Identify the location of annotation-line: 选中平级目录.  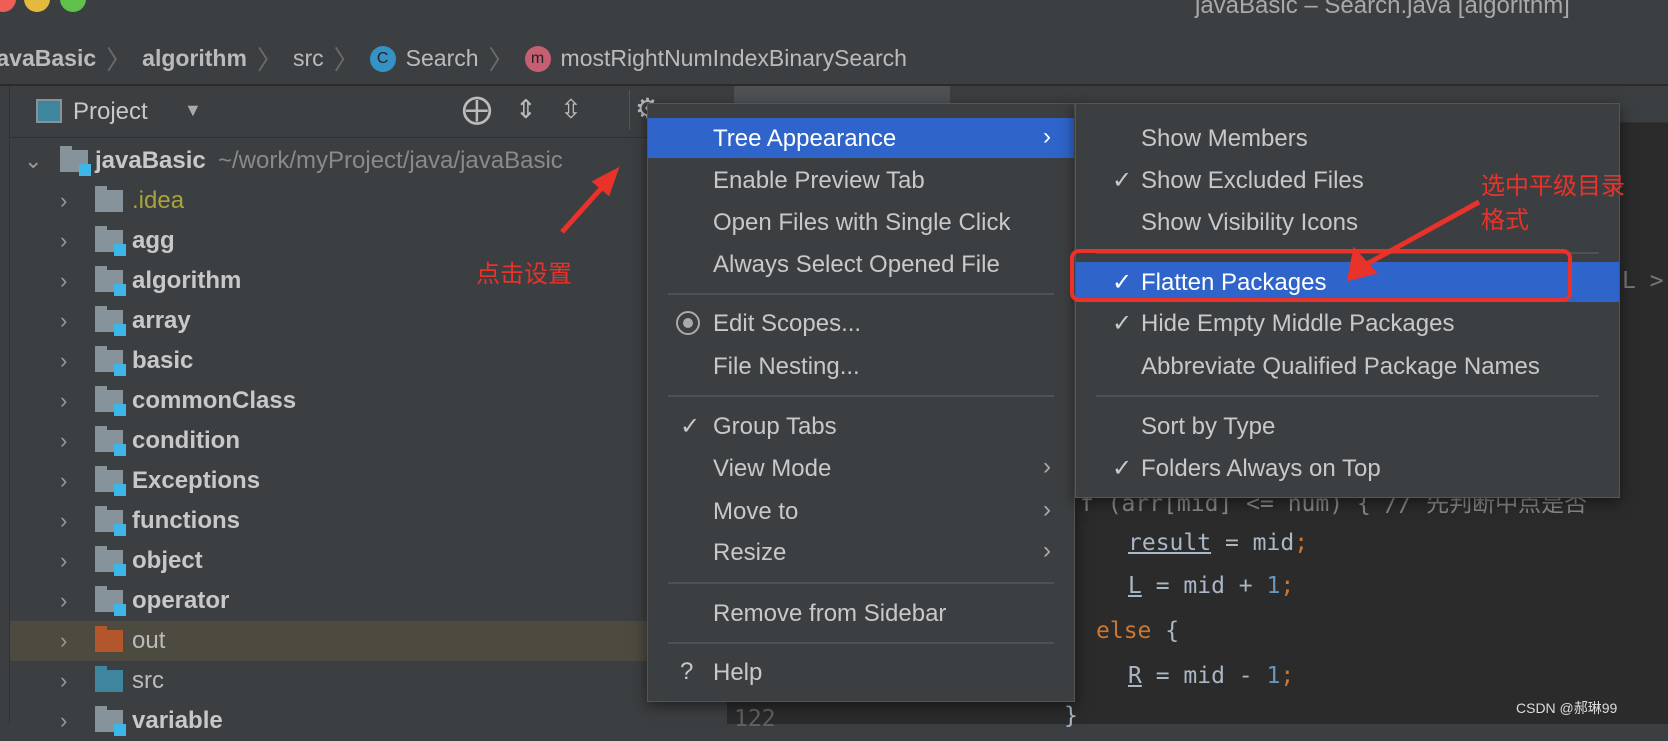
(1553, 186).